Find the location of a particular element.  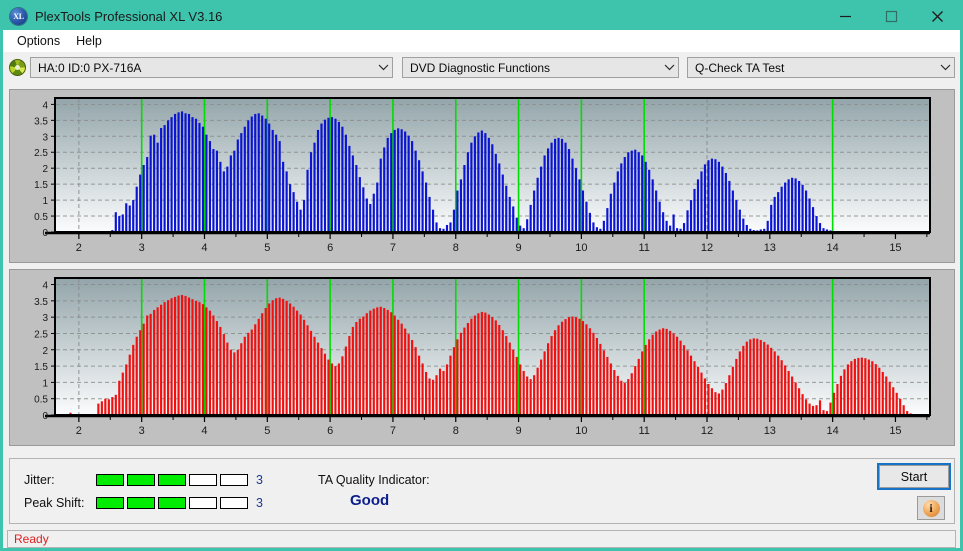

status-text: Ready is located at coordinates (31, 539).